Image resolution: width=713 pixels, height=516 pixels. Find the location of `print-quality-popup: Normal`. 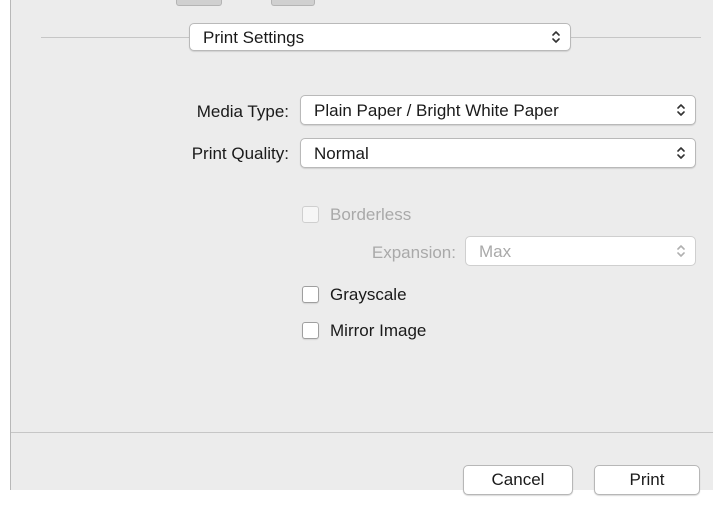

print-quality-popup: Normal is located at coordinates (498, 153).